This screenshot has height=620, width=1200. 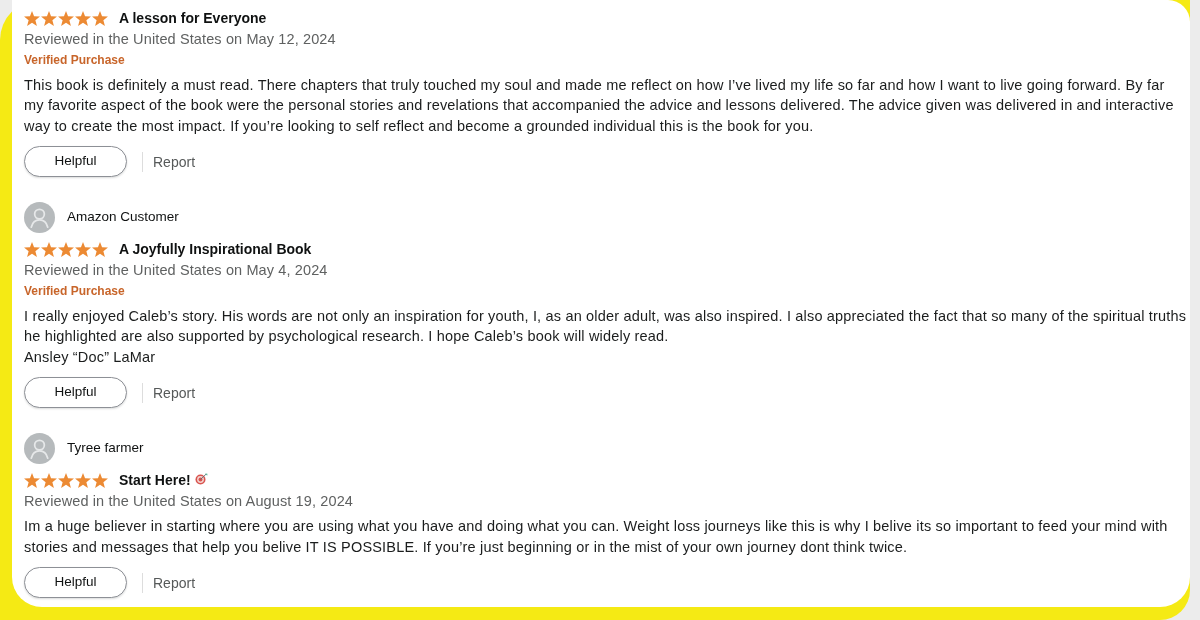 What do you see at coordinates (123, 217) in the screenshot?
I see `reviewer-name: Amazon Customer` at bounding box center [123, 217].